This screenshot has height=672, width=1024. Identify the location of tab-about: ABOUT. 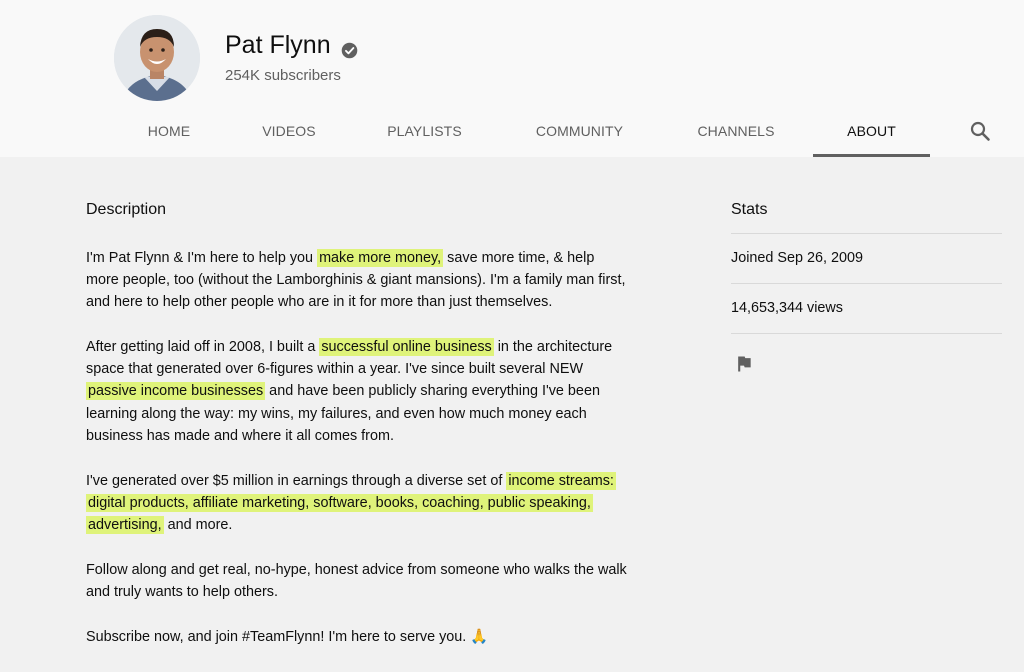
(871, 131).